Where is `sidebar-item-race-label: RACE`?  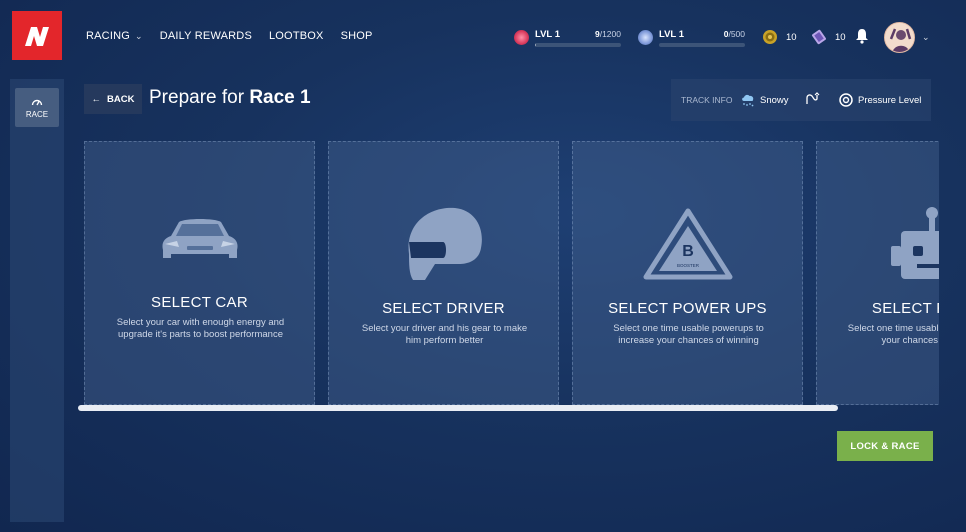 sidebar-item-race-label: RACE is located at coordinates (37, 114).